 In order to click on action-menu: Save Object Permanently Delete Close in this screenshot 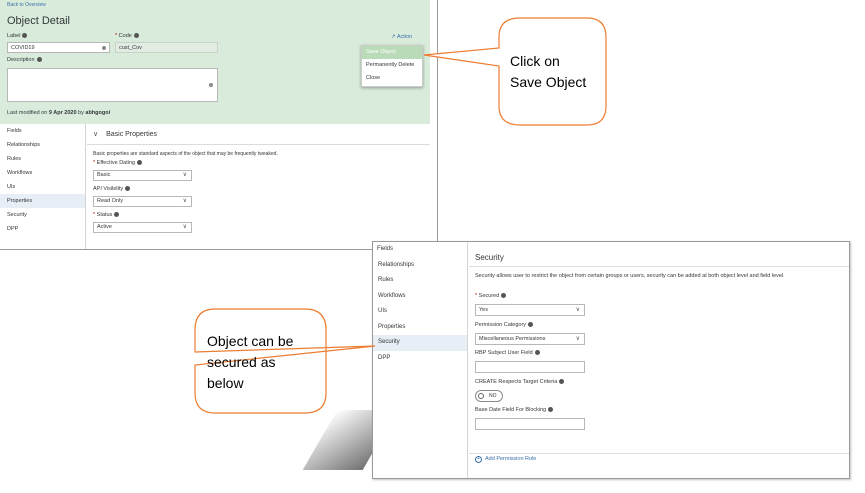, I will do `click(392, 66)`.